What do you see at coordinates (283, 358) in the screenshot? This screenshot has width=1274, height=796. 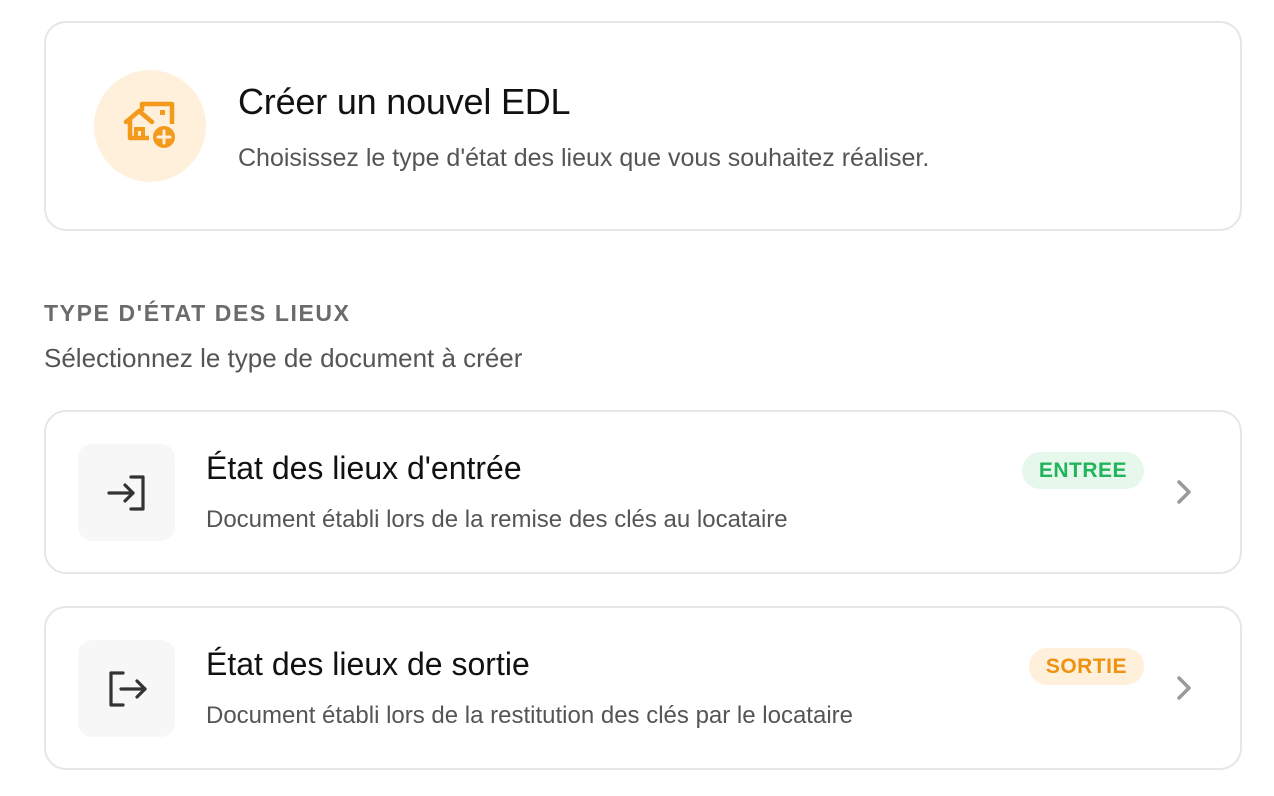 I see `section-description: Sélectionnez le type de document à créer` at bounding box center [283, 358].